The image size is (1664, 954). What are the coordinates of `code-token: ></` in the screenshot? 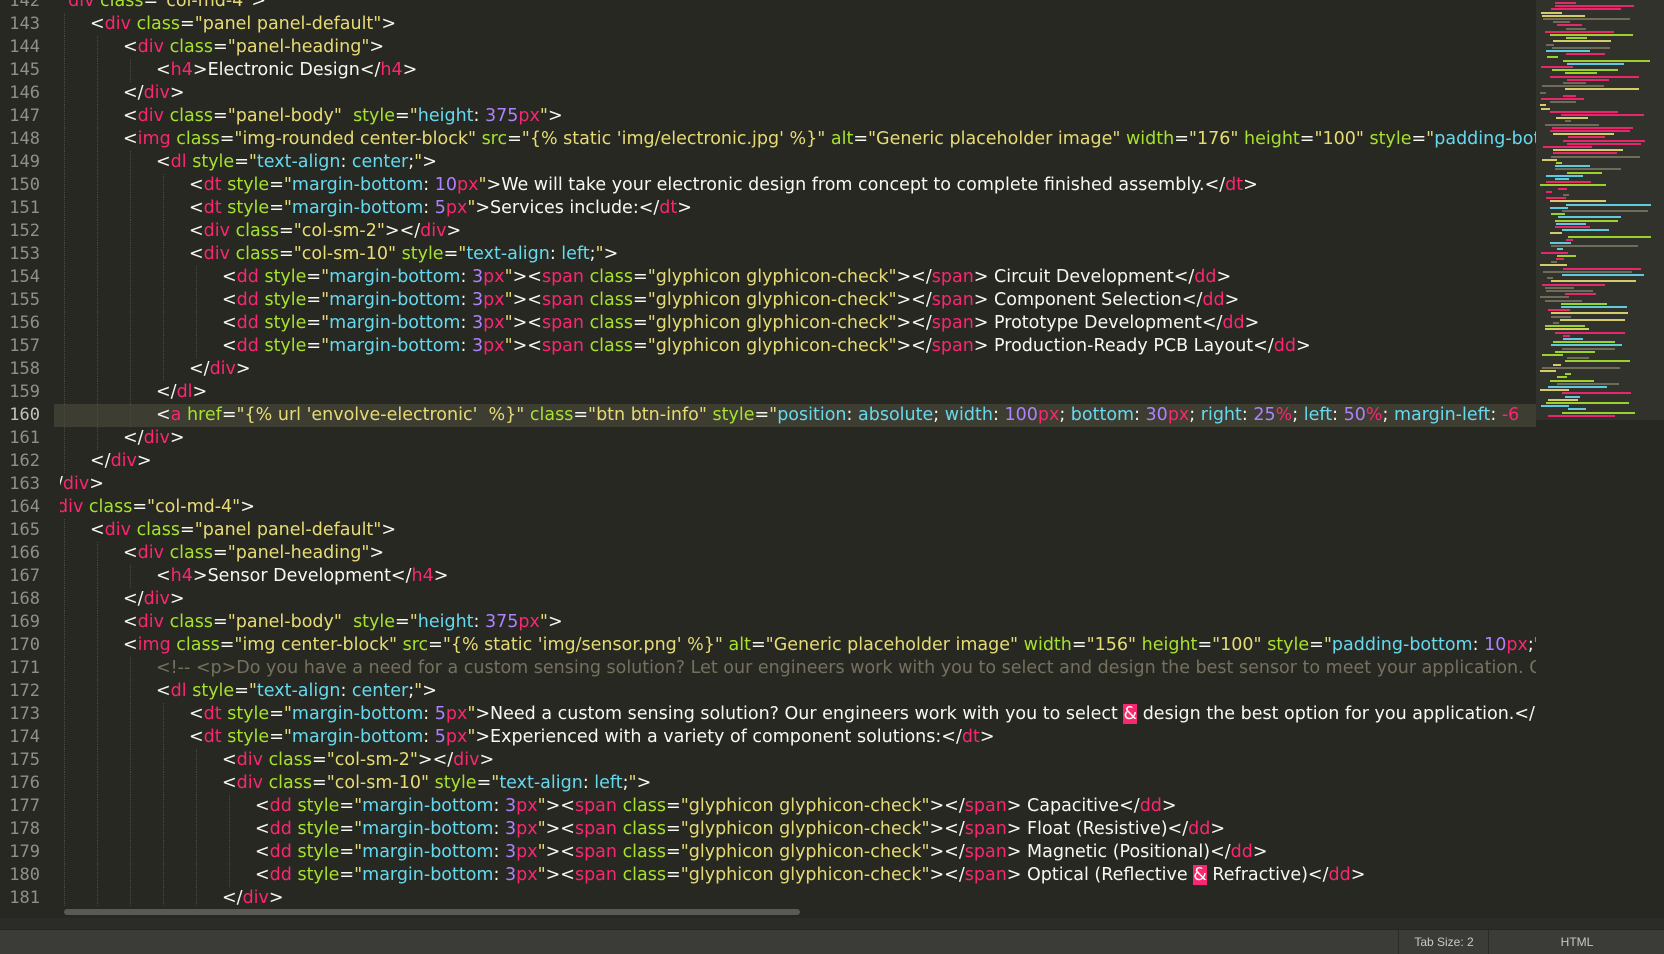 It's located at (914, 346).